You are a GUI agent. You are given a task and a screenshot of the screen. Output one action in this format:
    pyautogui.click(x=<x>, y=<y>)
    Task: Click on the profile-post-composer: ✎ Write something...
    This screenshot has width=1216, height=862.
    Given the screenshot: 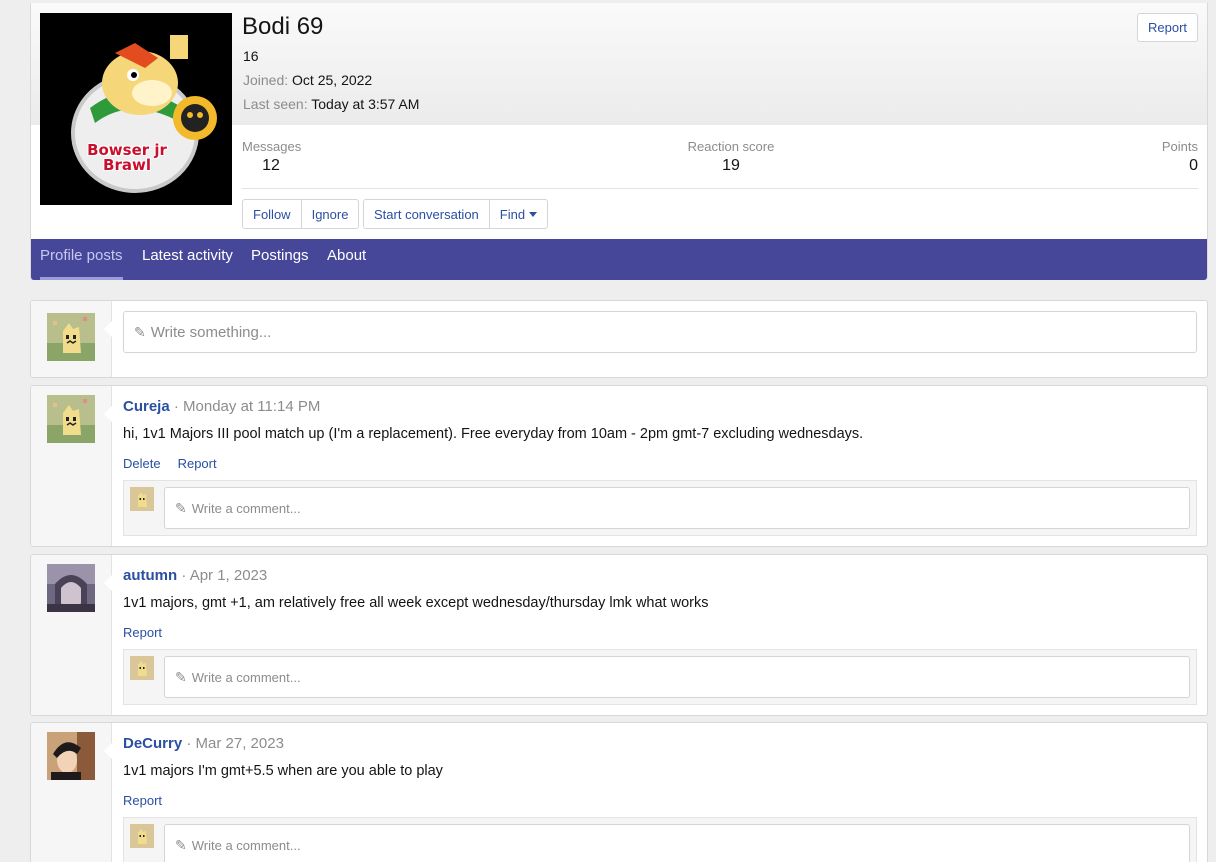 What is the action you would take?
    pyautogui.click(x=619, y=339)
    